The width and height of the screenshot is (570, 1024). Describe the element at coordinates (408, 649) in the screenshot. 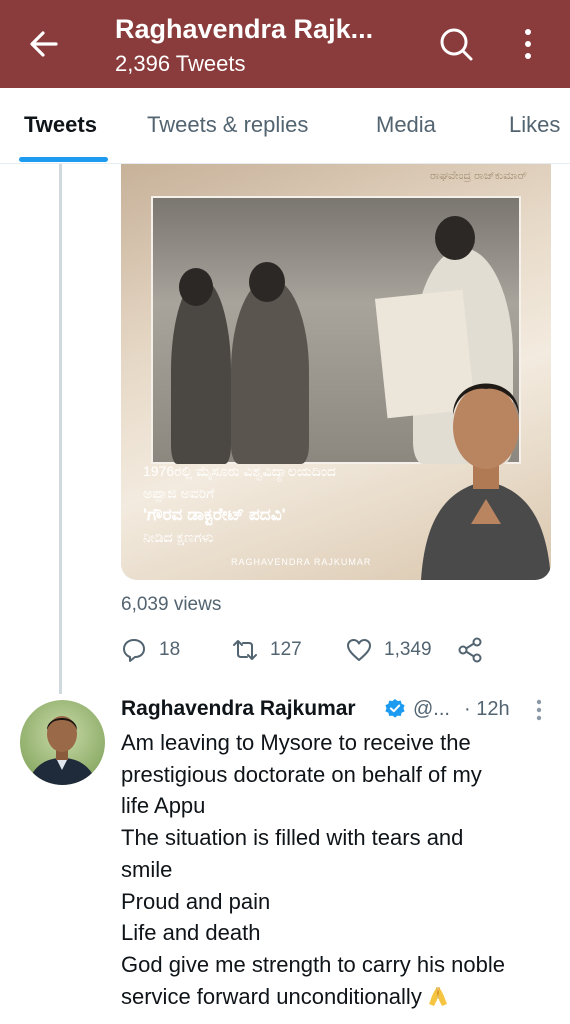

I see `like-count: 1,349` at that location.